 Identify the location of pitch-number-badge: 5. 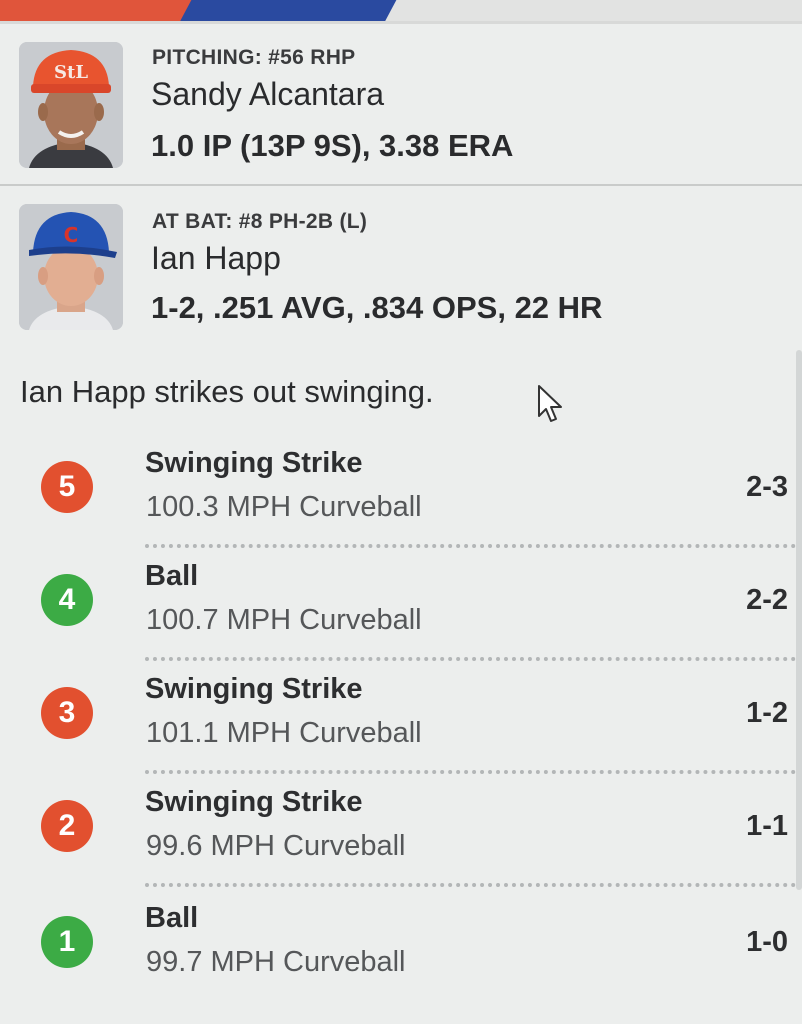
(67, 487).